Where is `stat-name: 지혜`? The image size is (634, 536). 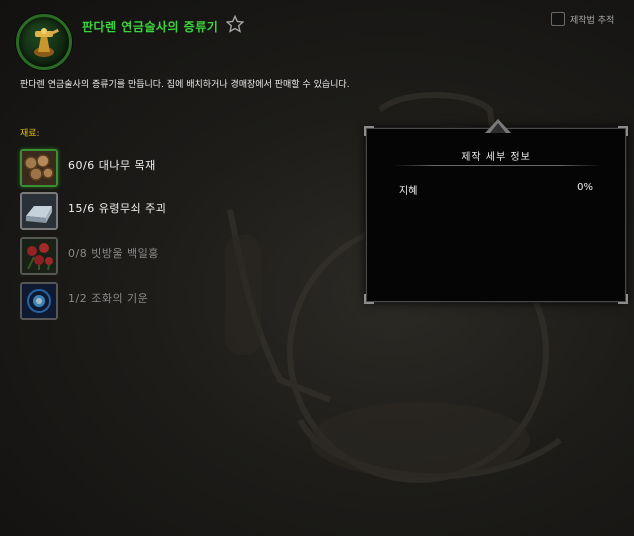 stat-name: 지혜 is located at coordinates (408, 191).